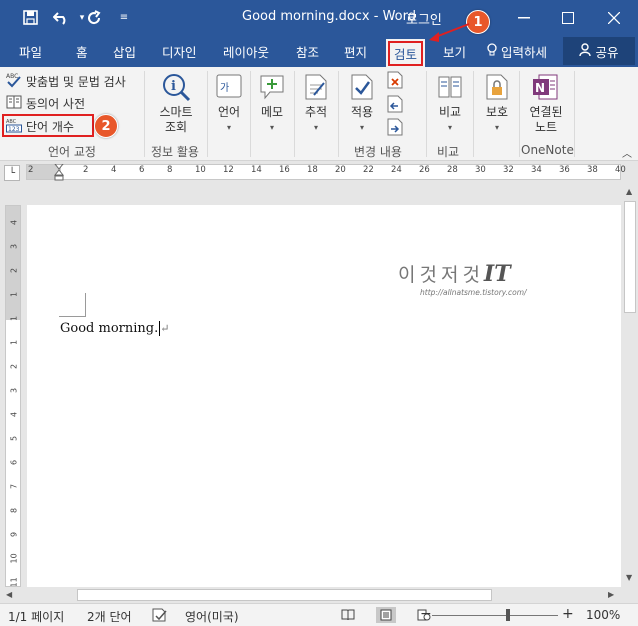 The width and height of the screenshot is (638, 626). Describe the element at coordinates (124, 51) in the screenshot. I see `tab-insert: 삽입` at that location.